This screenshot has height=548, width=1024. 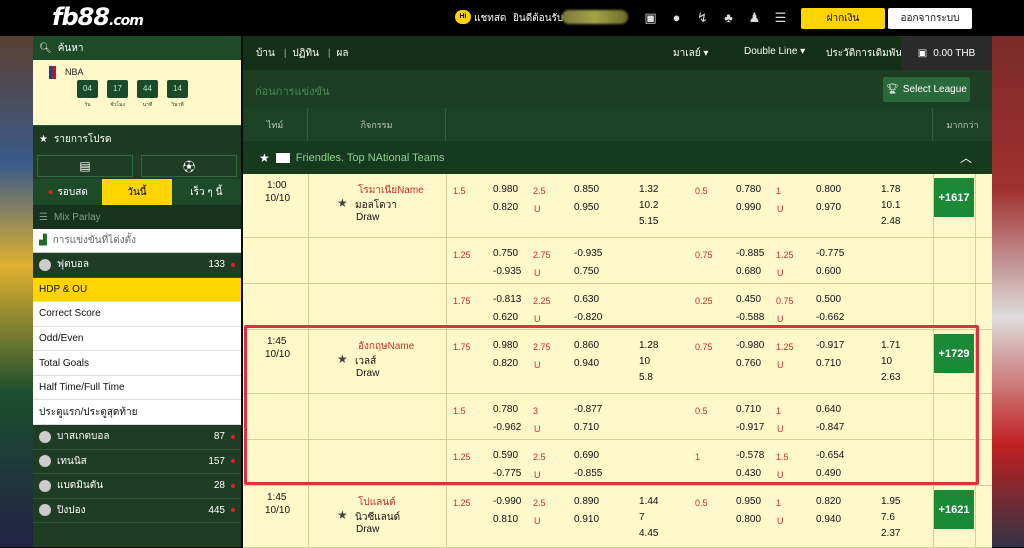 What do you see at coordinates (748, 519) in the screenshot?
I see `odds-away-1h: 0.800` at bounding box center [748, 519].